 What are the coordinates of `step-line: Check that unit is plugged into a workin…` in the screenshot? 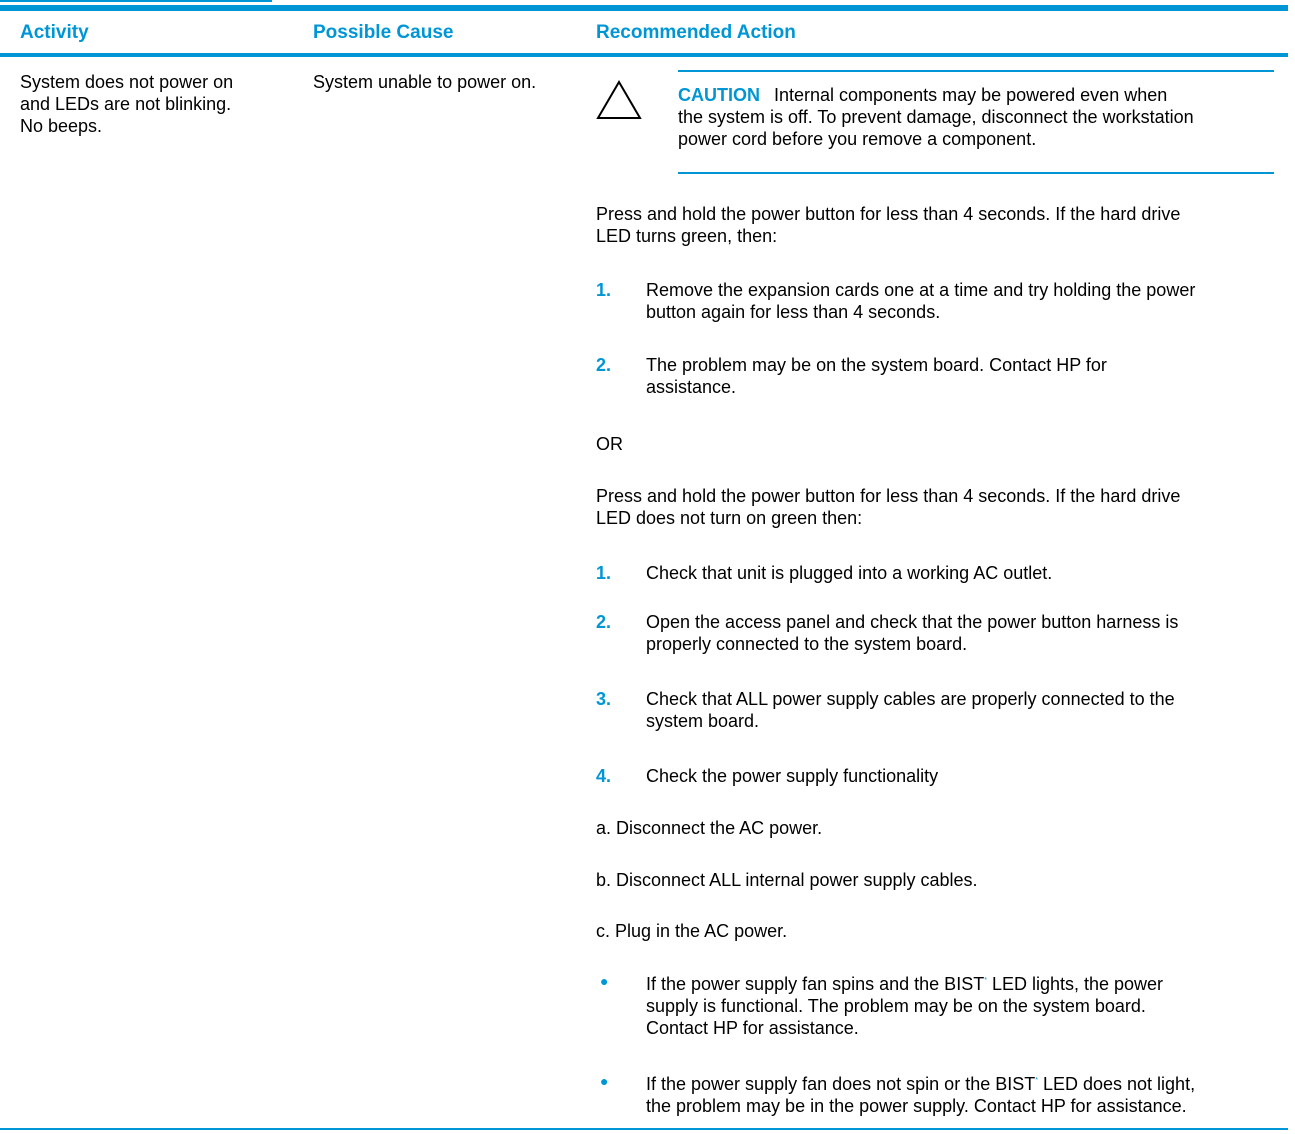 It's located at (849, 573).